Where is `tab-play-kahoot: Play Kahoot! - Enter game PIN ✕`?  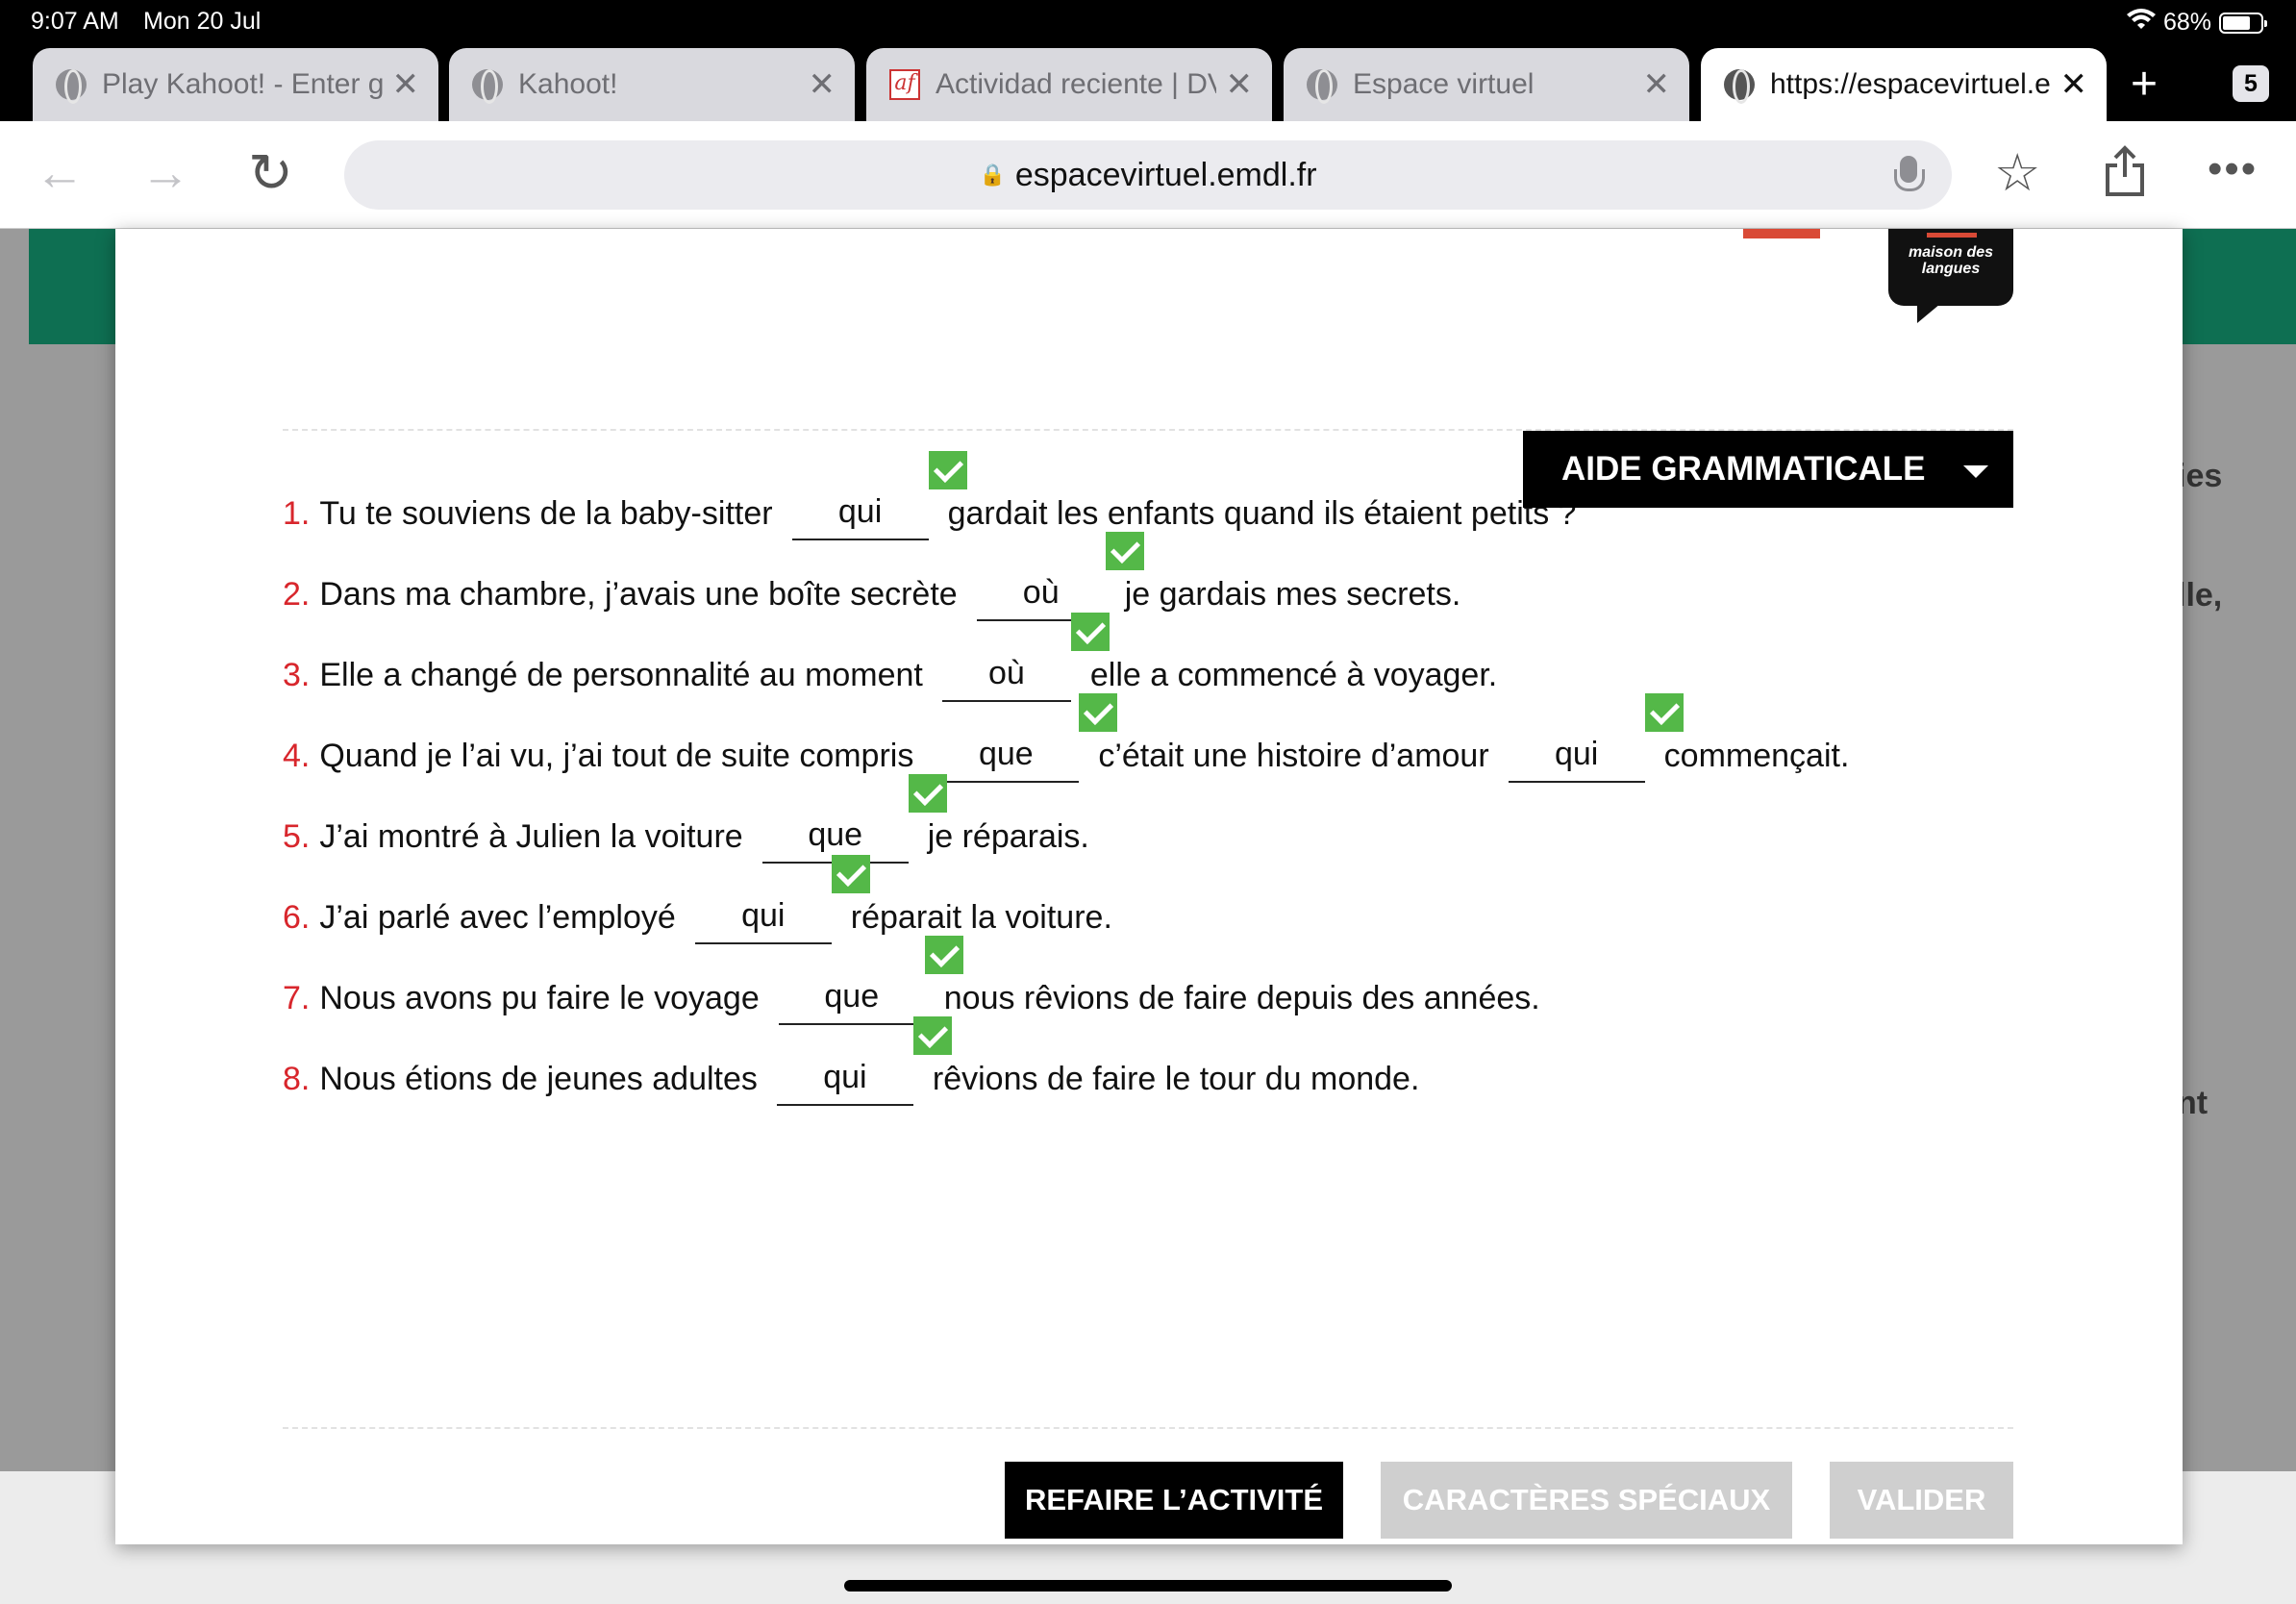 tab-play-kahoot: Play Kahoot! - Enter game PIN ✕ is located at coordinates (235, 84).